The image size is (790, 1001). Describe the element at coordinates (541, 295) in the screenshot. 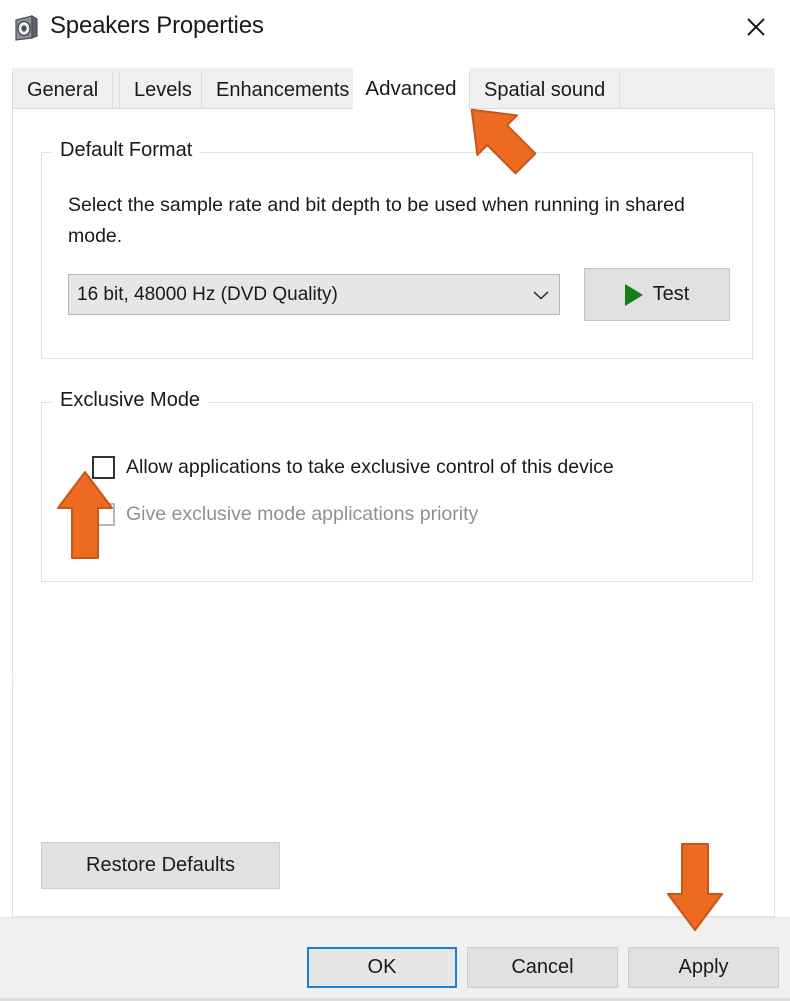

I see `chevron-down-icon` at that location.